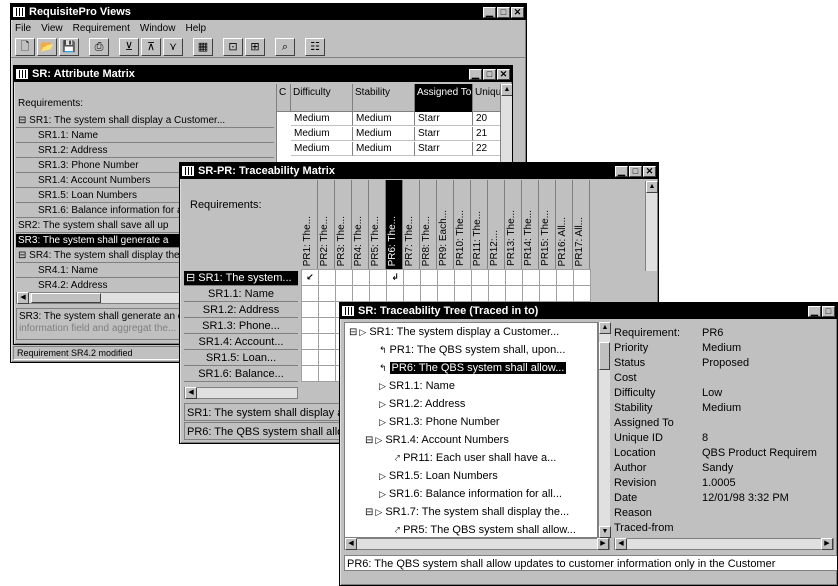 This screenshot has height=586, width=838. I want to click on traceability-matrix-titlebar: SR-PR: Traceability Matrix ▁ □ ✕, so click(419, 171).